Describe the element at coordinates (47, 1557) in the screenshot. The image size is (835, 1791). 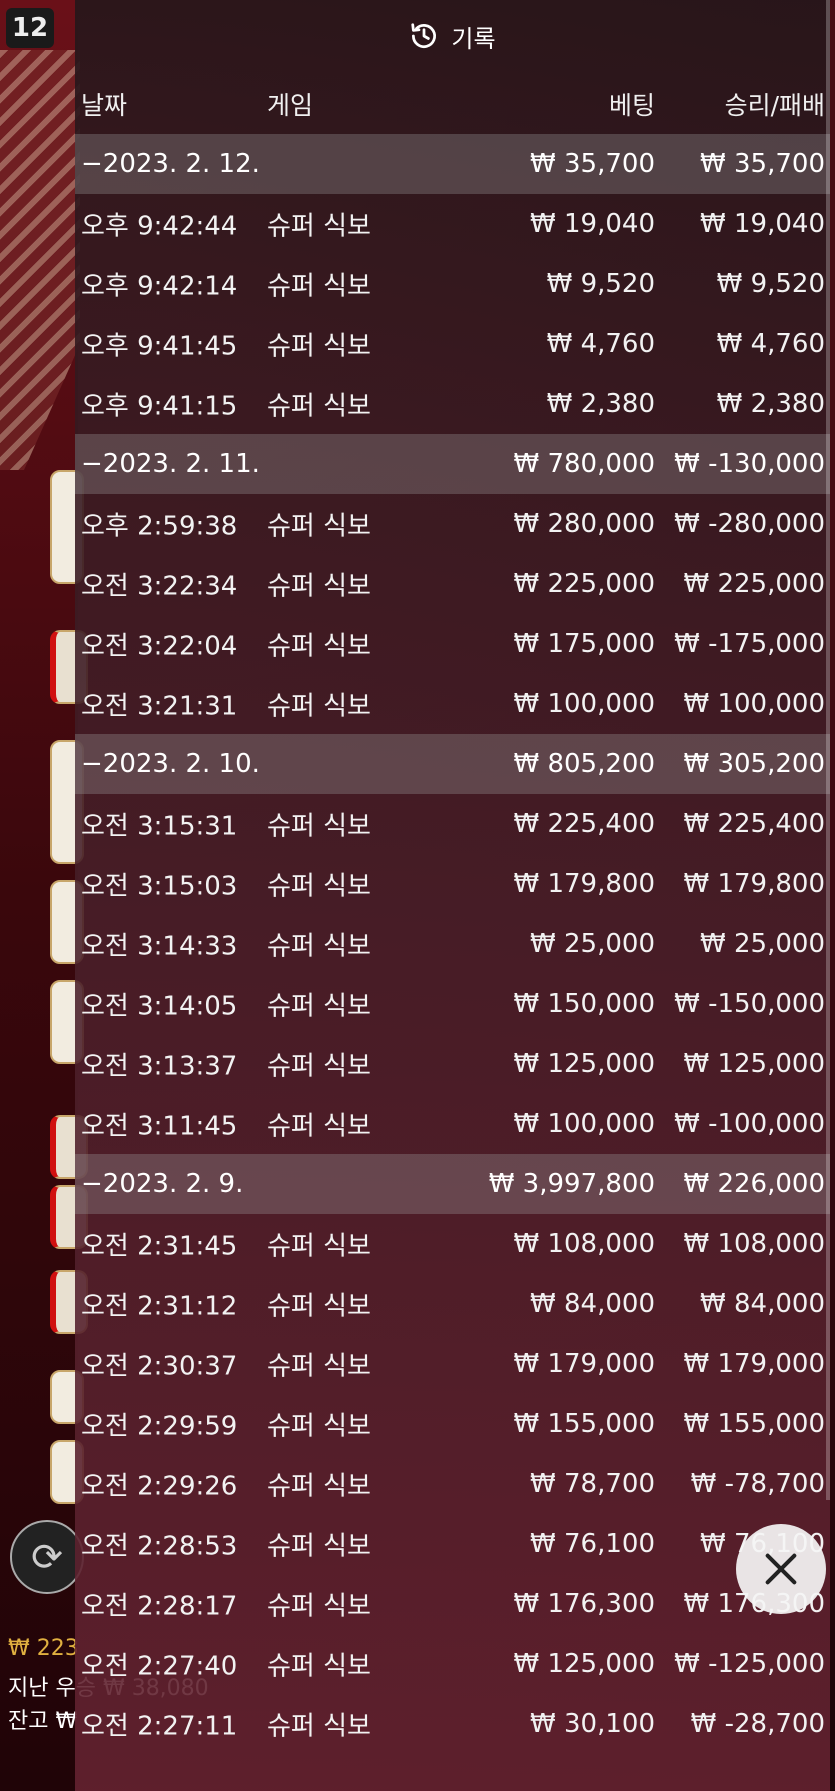
I see `repeat-icon: ⟳` at that location.